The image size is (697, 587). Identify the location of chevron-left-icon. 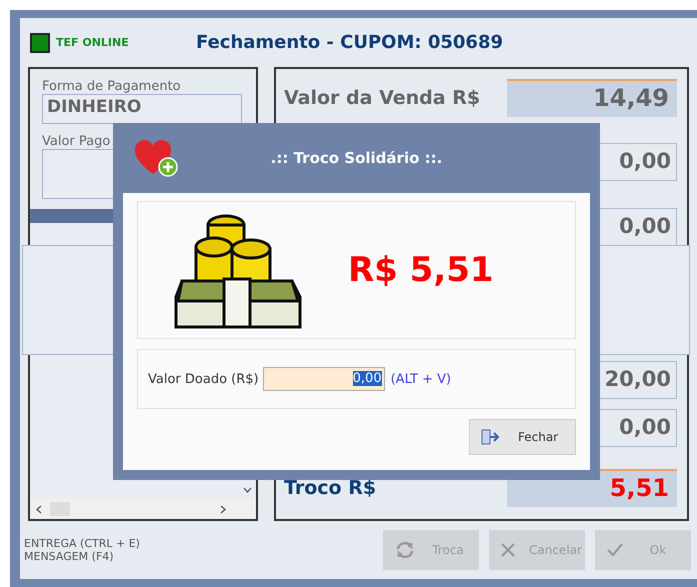
(39, 509).